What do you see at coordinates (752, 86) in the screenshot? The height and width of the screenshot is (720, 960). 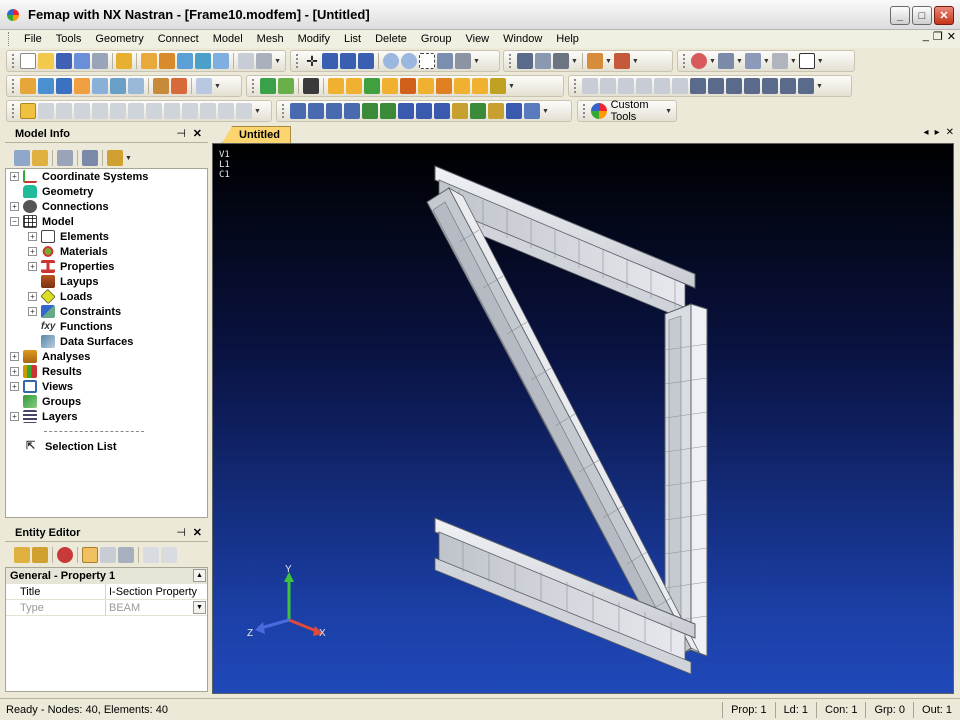 I see `mesh-grid-4-icon` at bounding box center [752, 86].